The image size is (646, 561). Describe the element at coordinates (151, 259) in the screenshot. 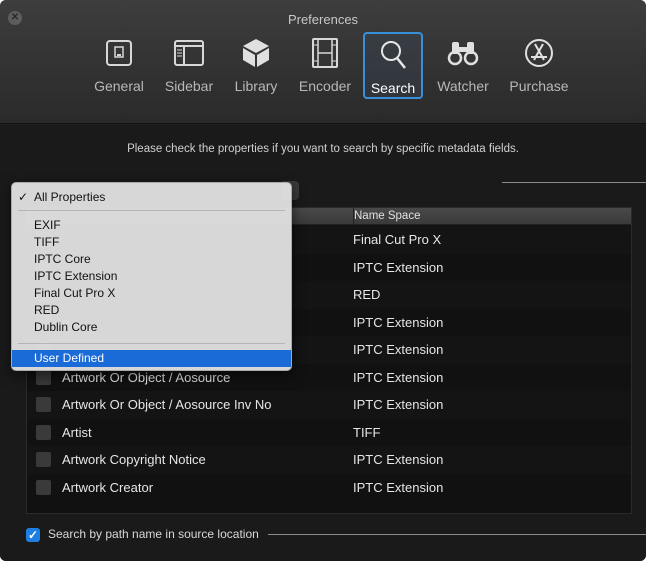

I see `menu-item-iptc-core: IPTC Core` at that location.